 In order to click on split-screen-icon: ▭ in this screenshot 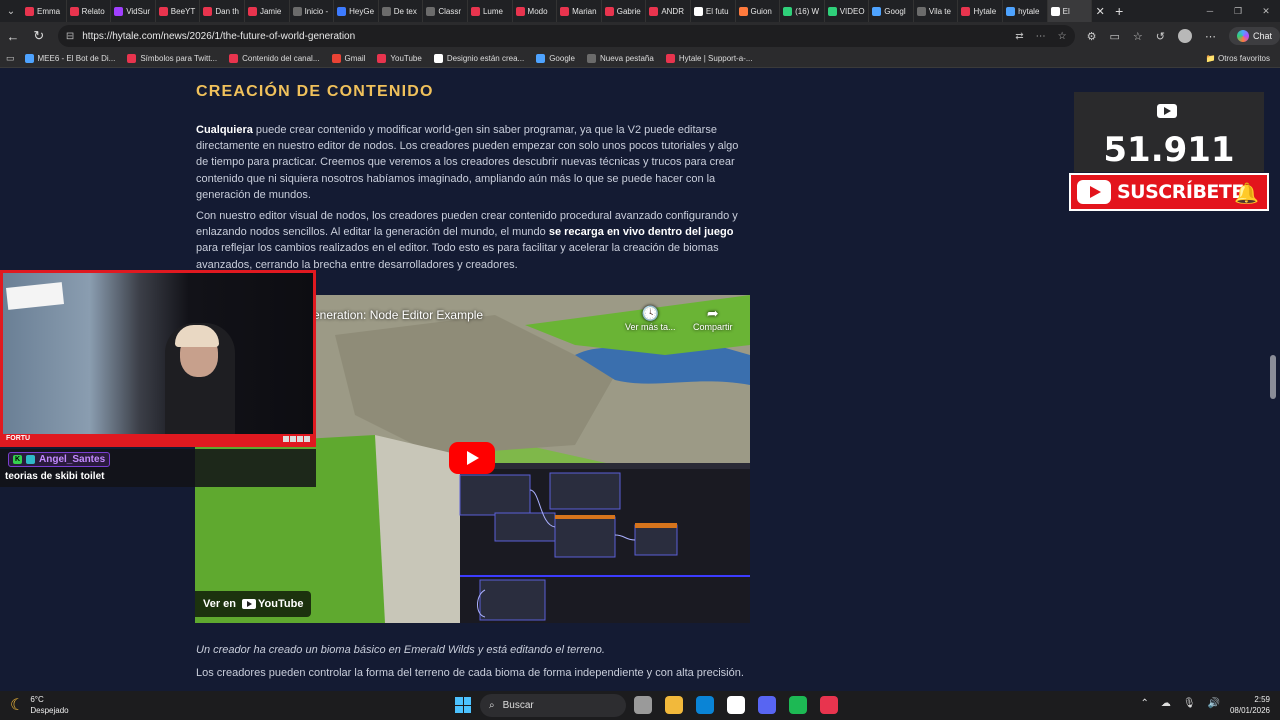, I will do `click(1115, 36)`.